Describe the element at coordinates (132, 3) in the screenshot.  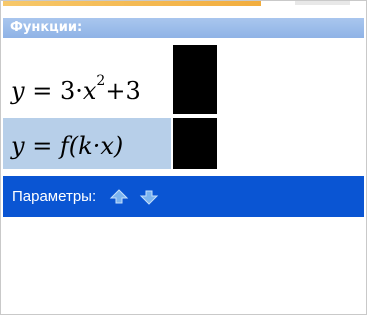
I see `top-accent-bar` at that location.